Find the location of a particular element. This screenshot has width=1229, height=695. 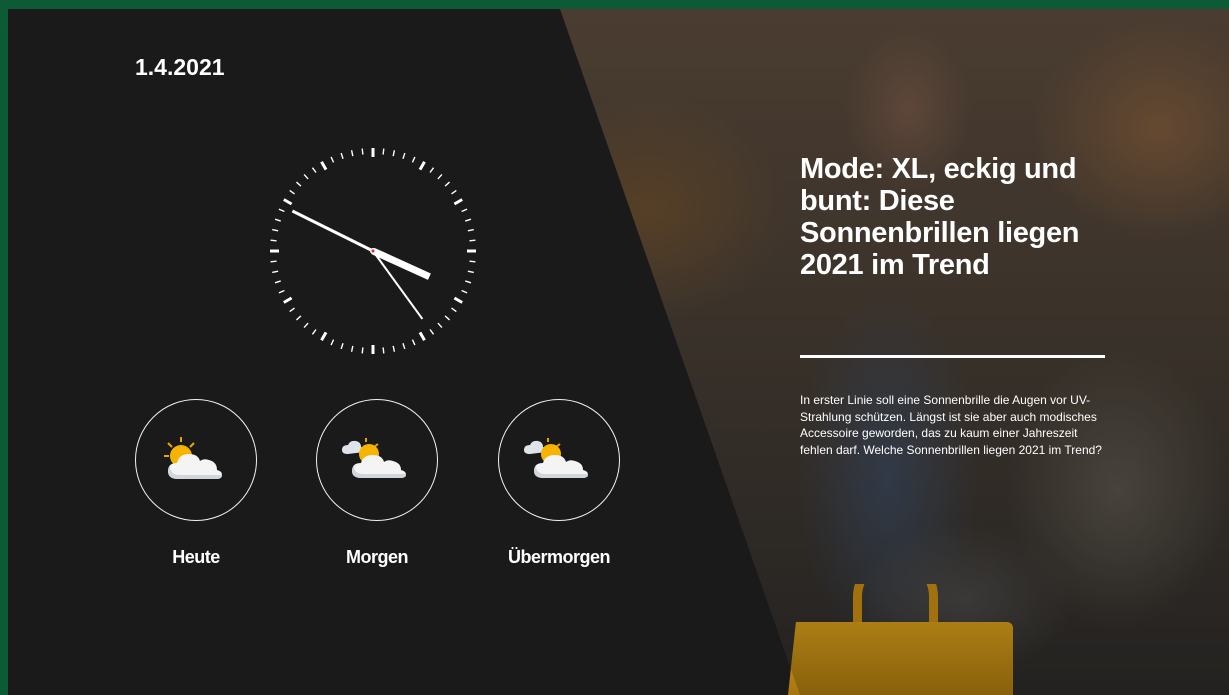

forecast-today: Heute is located at coordinates (196, 483).